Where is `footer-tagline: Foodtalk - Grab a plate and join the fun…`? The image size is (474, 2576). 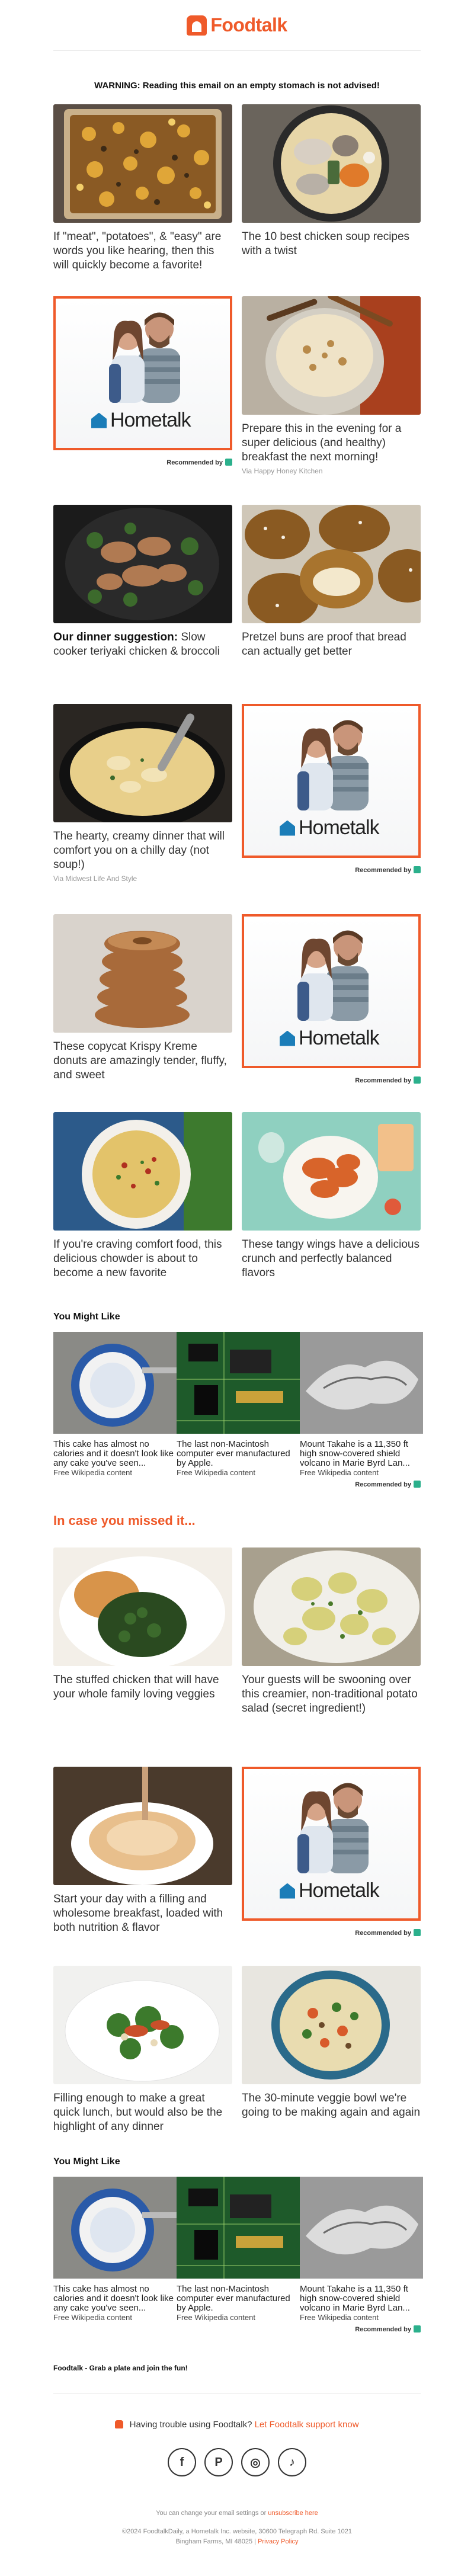
footer-tagline: Foodtalk - Grab a plate and join the fun… is located at coordinates (121, 2368).